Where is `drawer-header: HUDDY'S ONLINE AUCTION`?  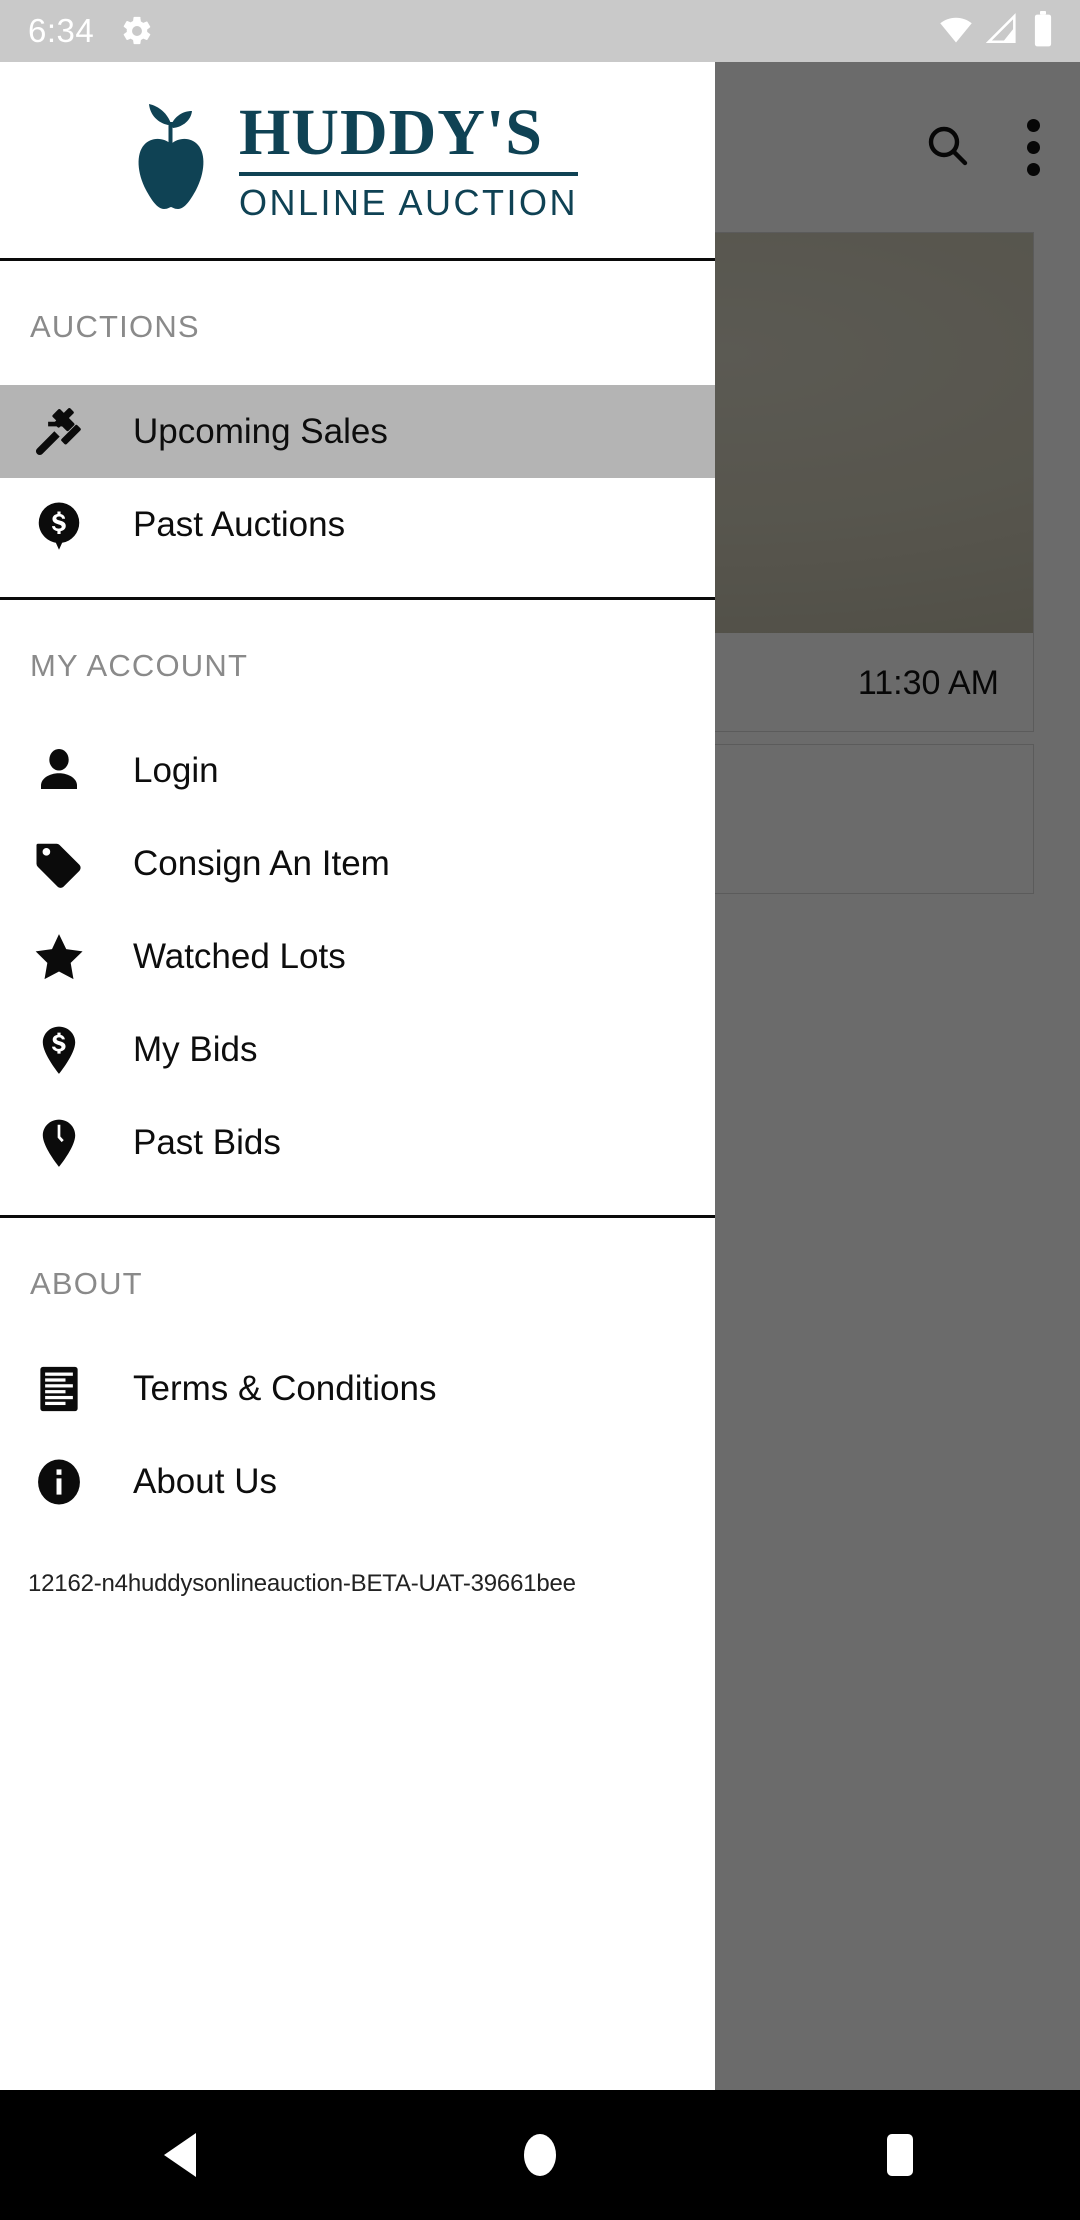 drawer-header: HUDDY'S ONLINE AUCTION is located at coordinates (357, 160).